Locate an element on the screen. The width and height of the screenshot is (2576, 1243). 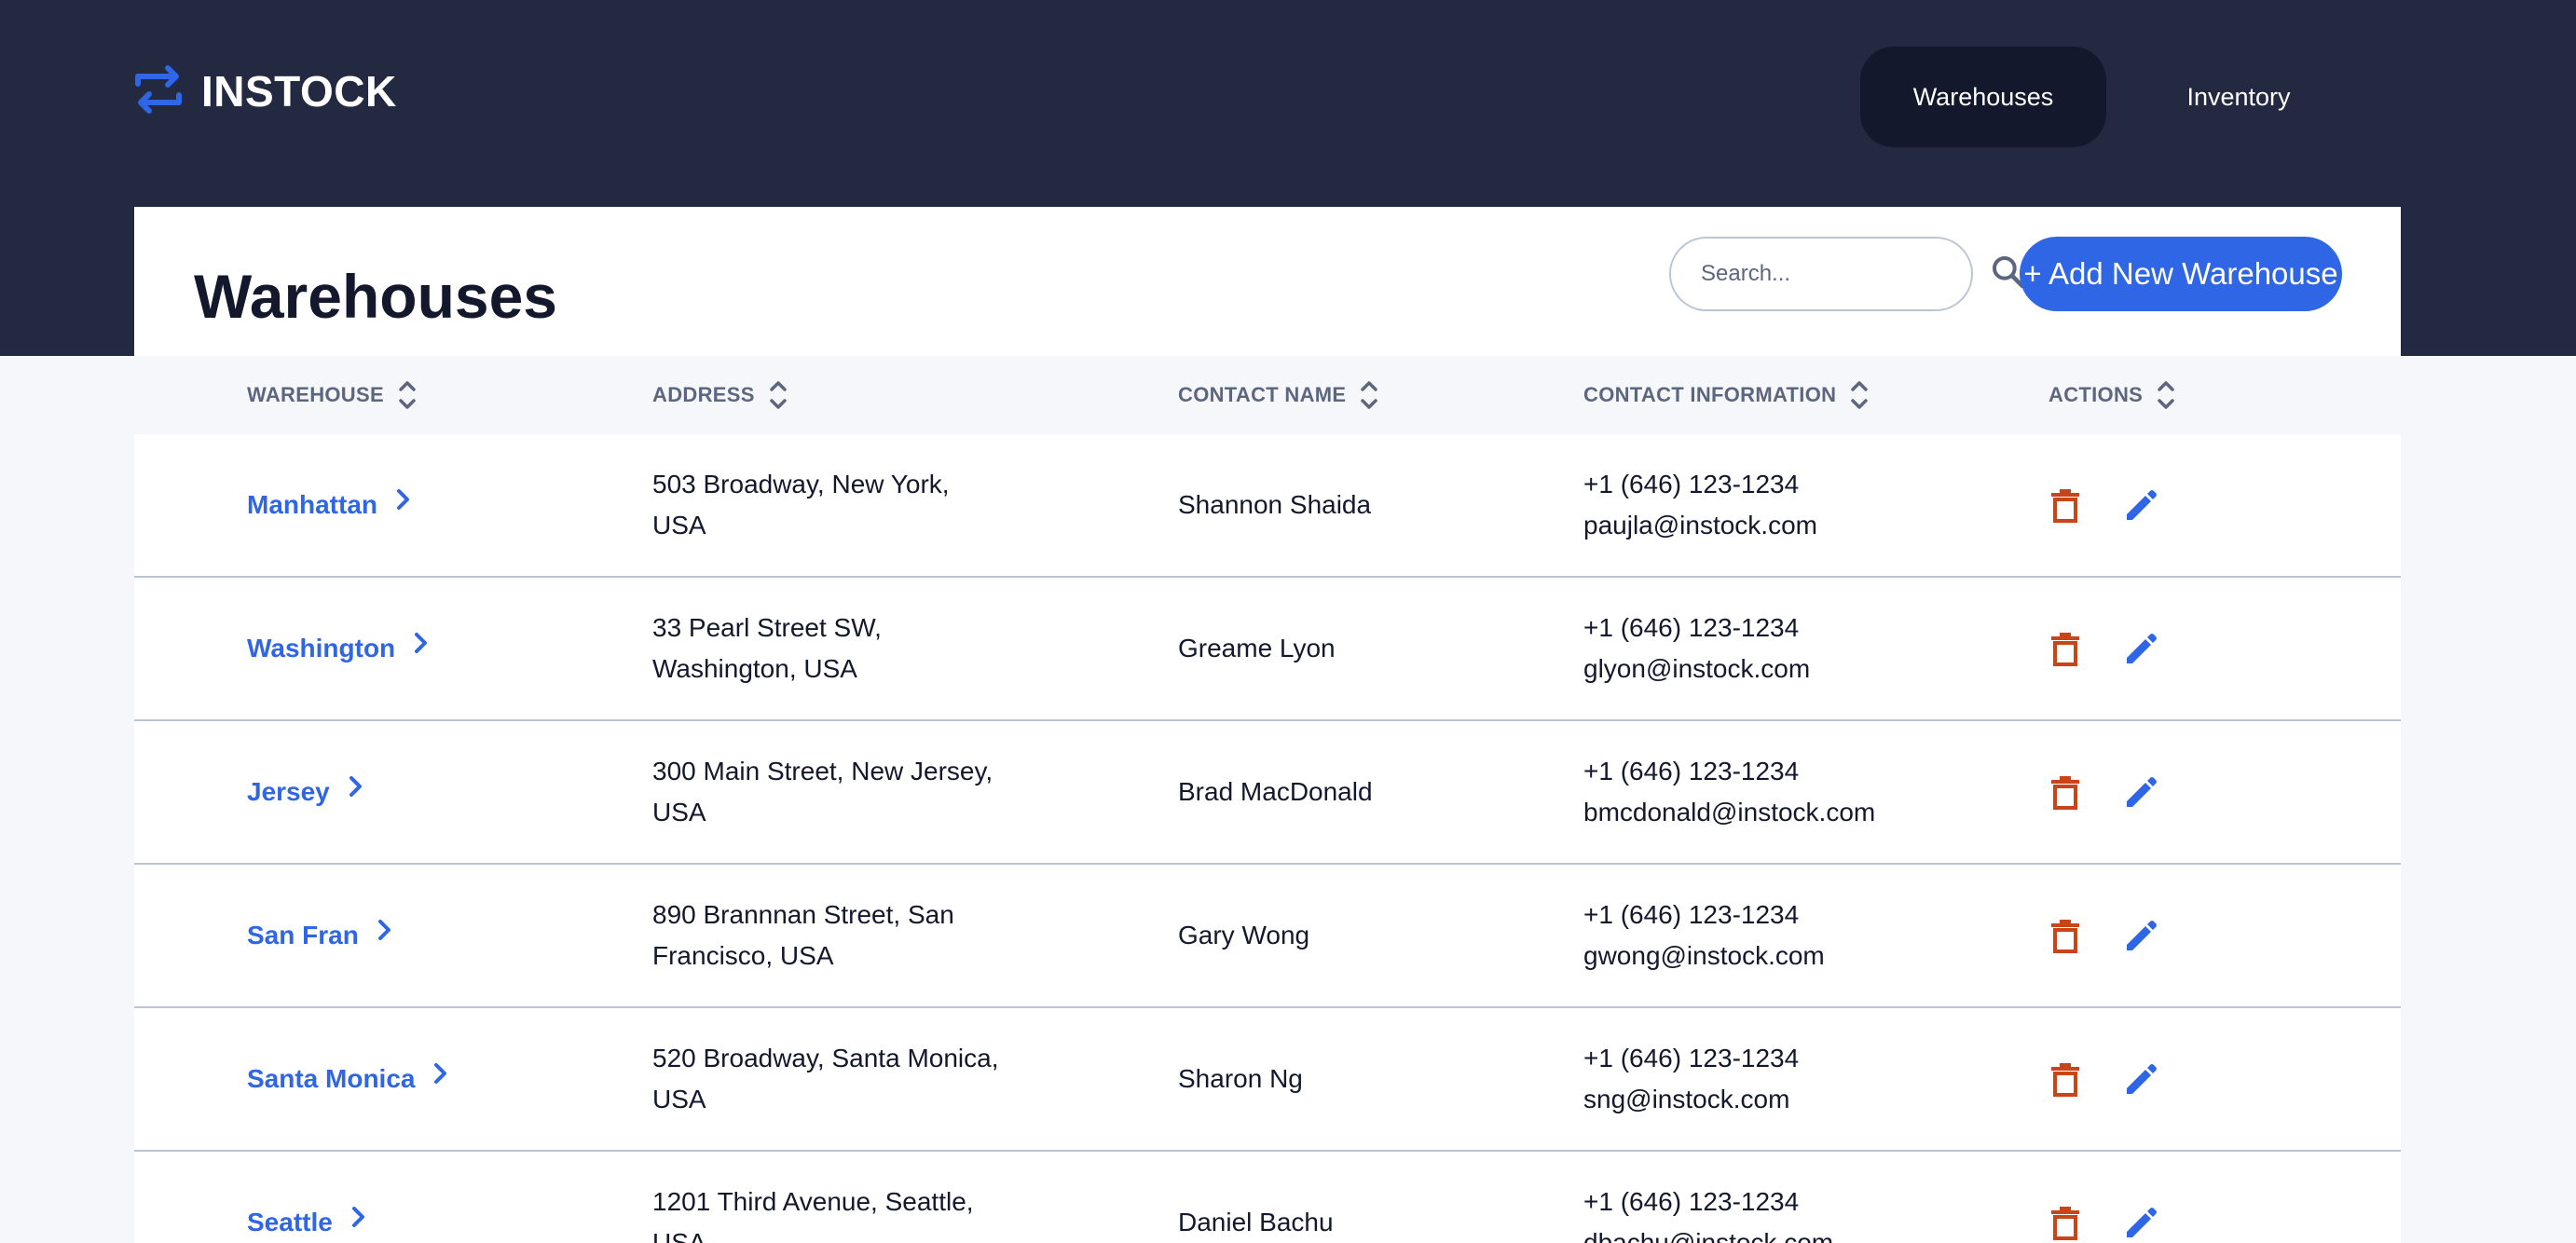
contact-name-cell: Gary Wong is located at coordinates (1244, 935).